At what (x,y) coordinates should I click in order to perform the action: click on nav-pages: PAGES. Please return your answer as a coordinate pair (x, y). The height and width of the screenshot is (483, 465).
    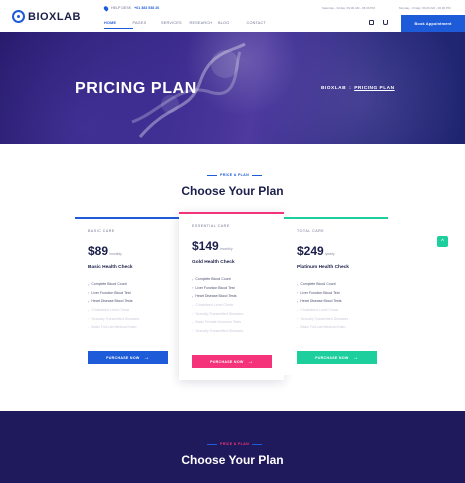
    Looking at the image, I should click on (147, 25).